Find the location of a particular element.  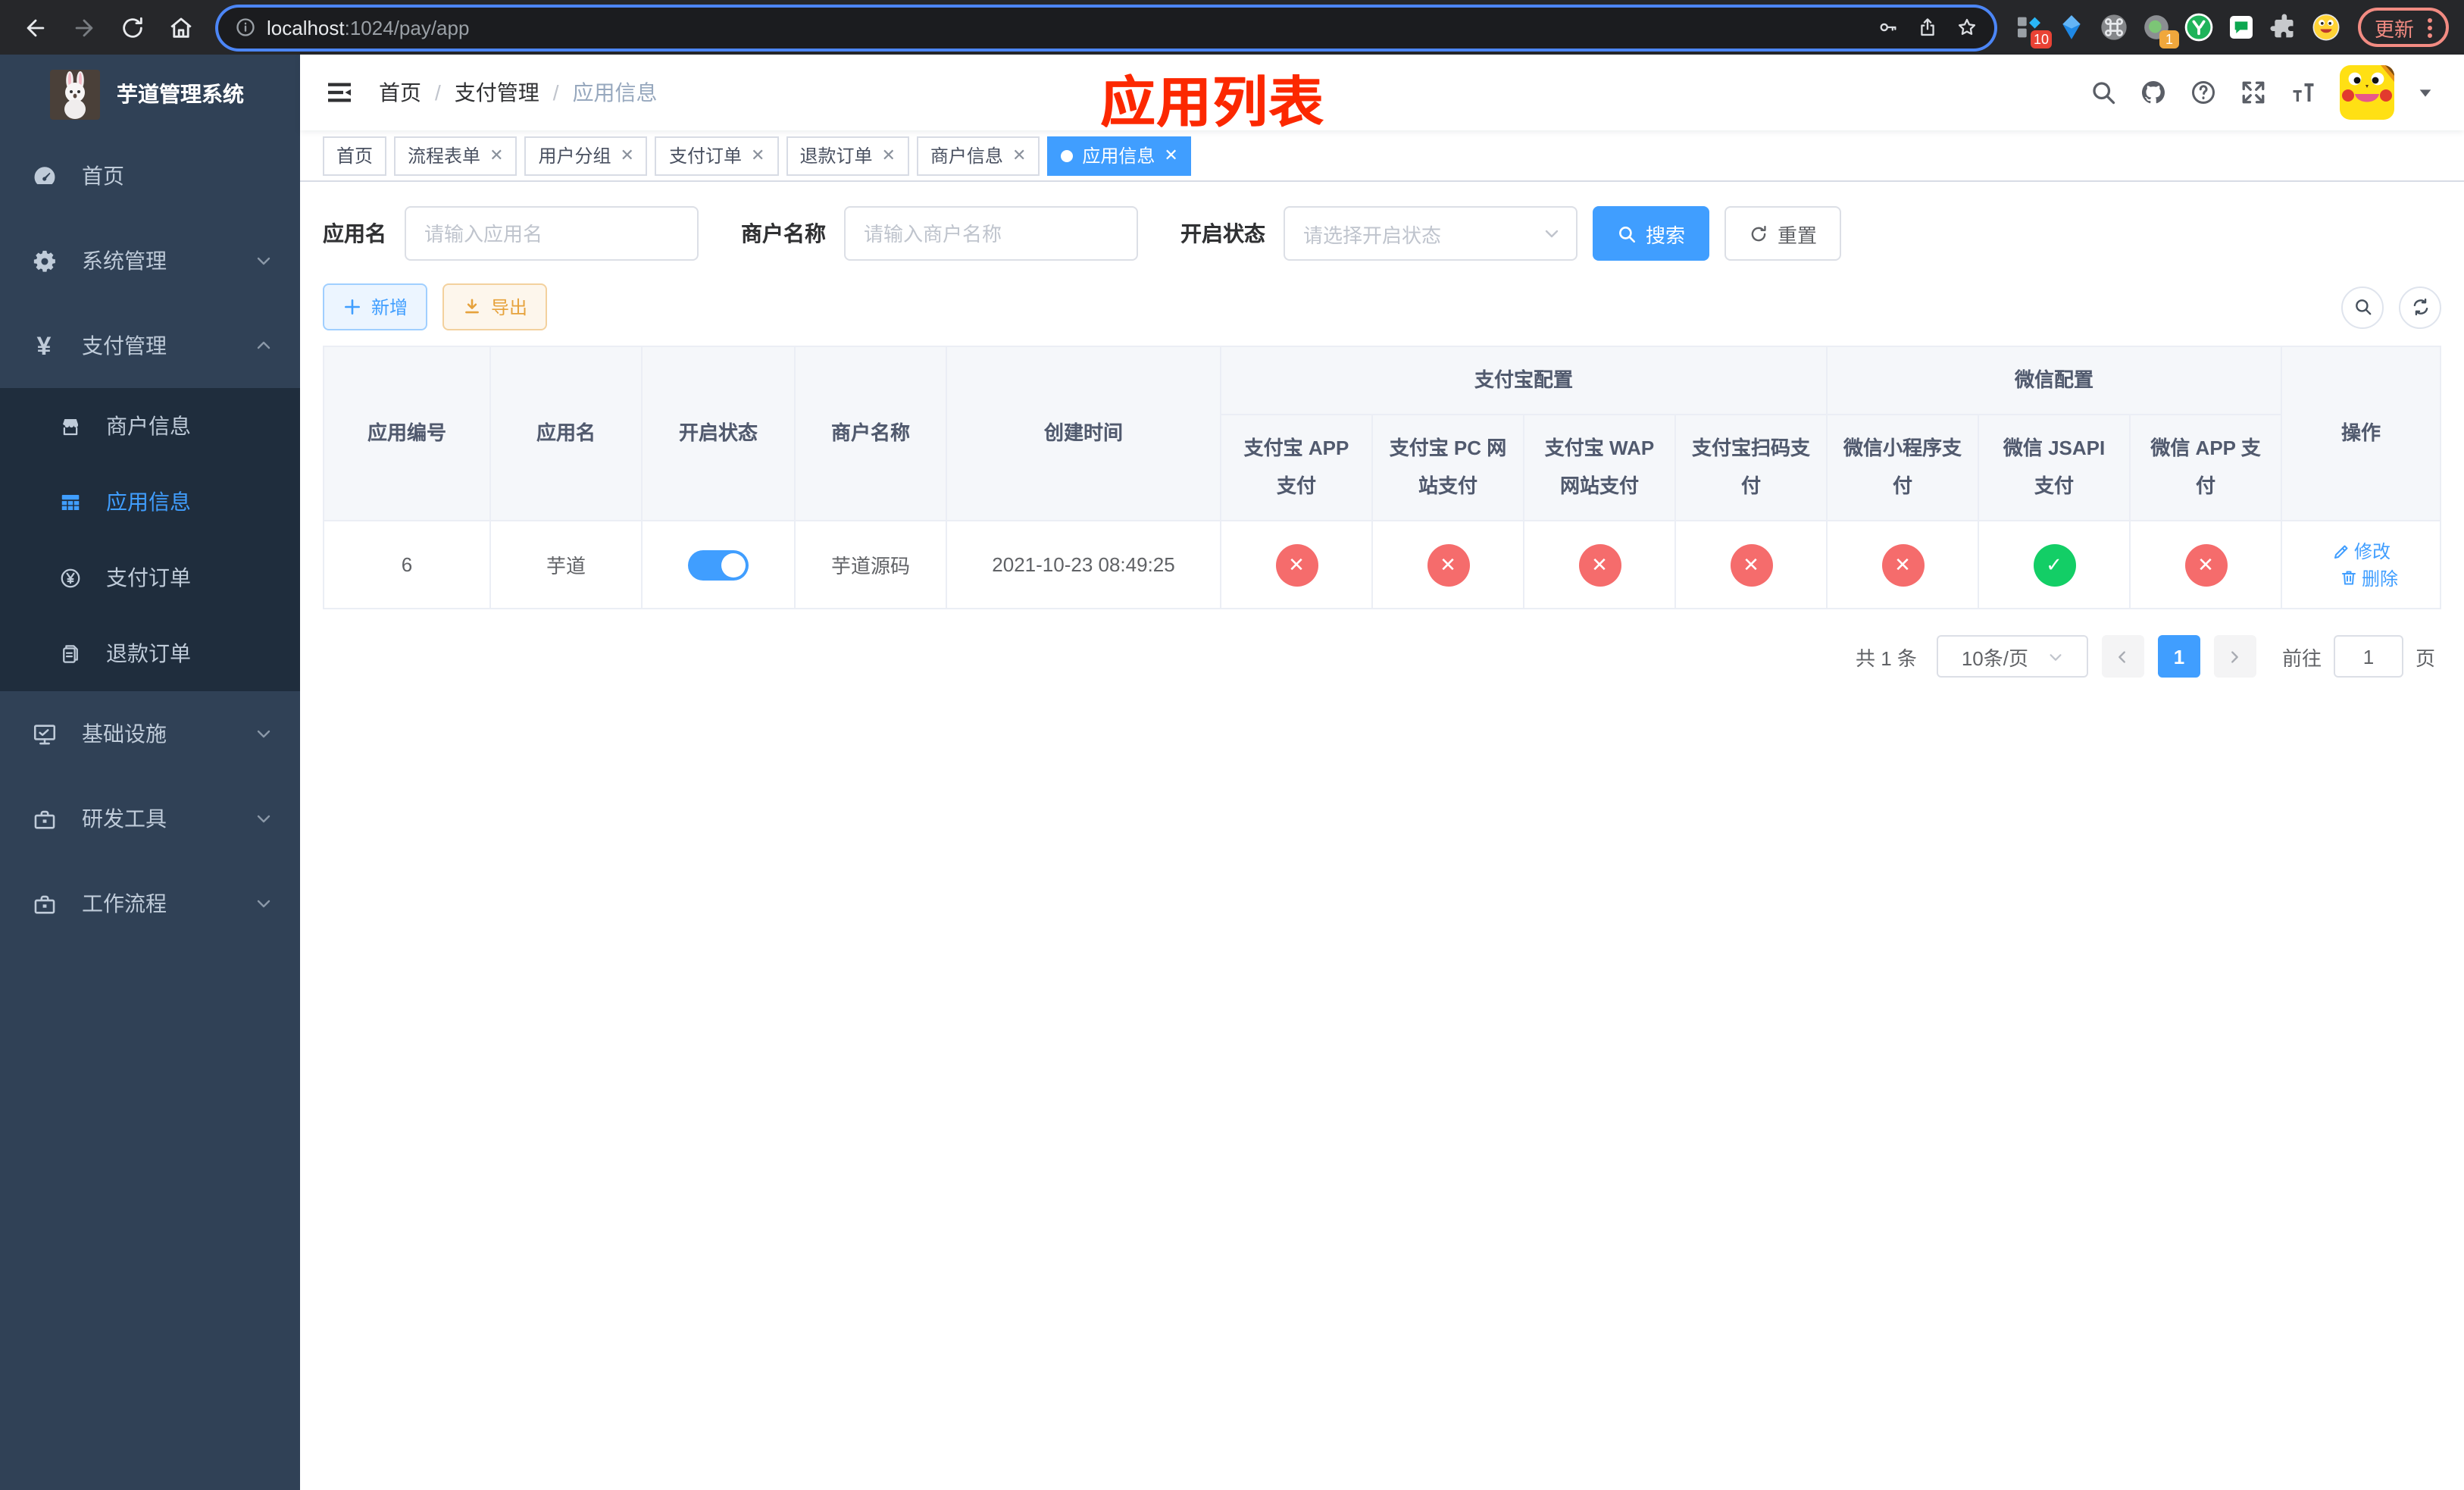

sidebar-item-payment: ¥ 支付管理 is located at coordinates (150, 346).